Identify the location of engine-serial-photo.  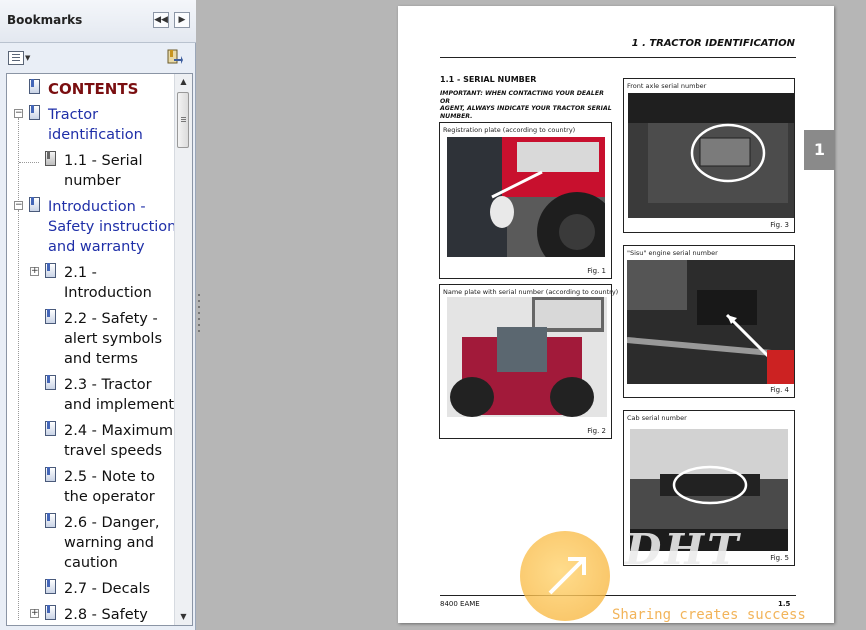
(710, 322).